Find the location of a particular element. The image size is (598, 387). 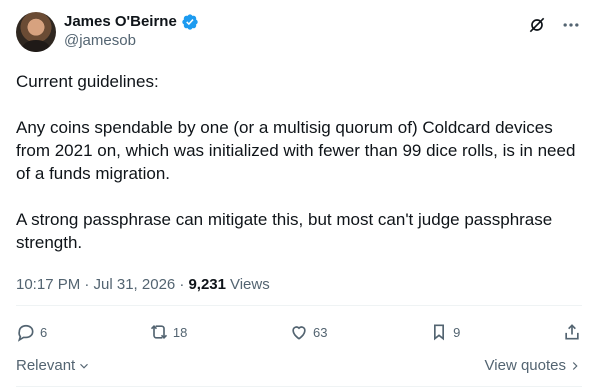

bookmark-button: 9 is located at coordinates (444, 332).